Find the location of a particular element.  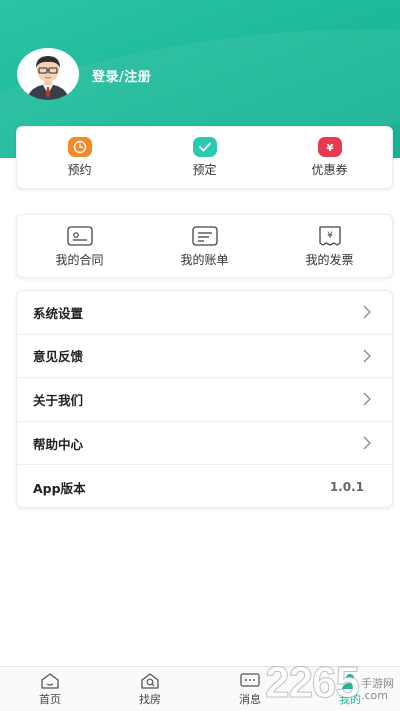

tab-home: 首页 is located at coordinates (50, 689).